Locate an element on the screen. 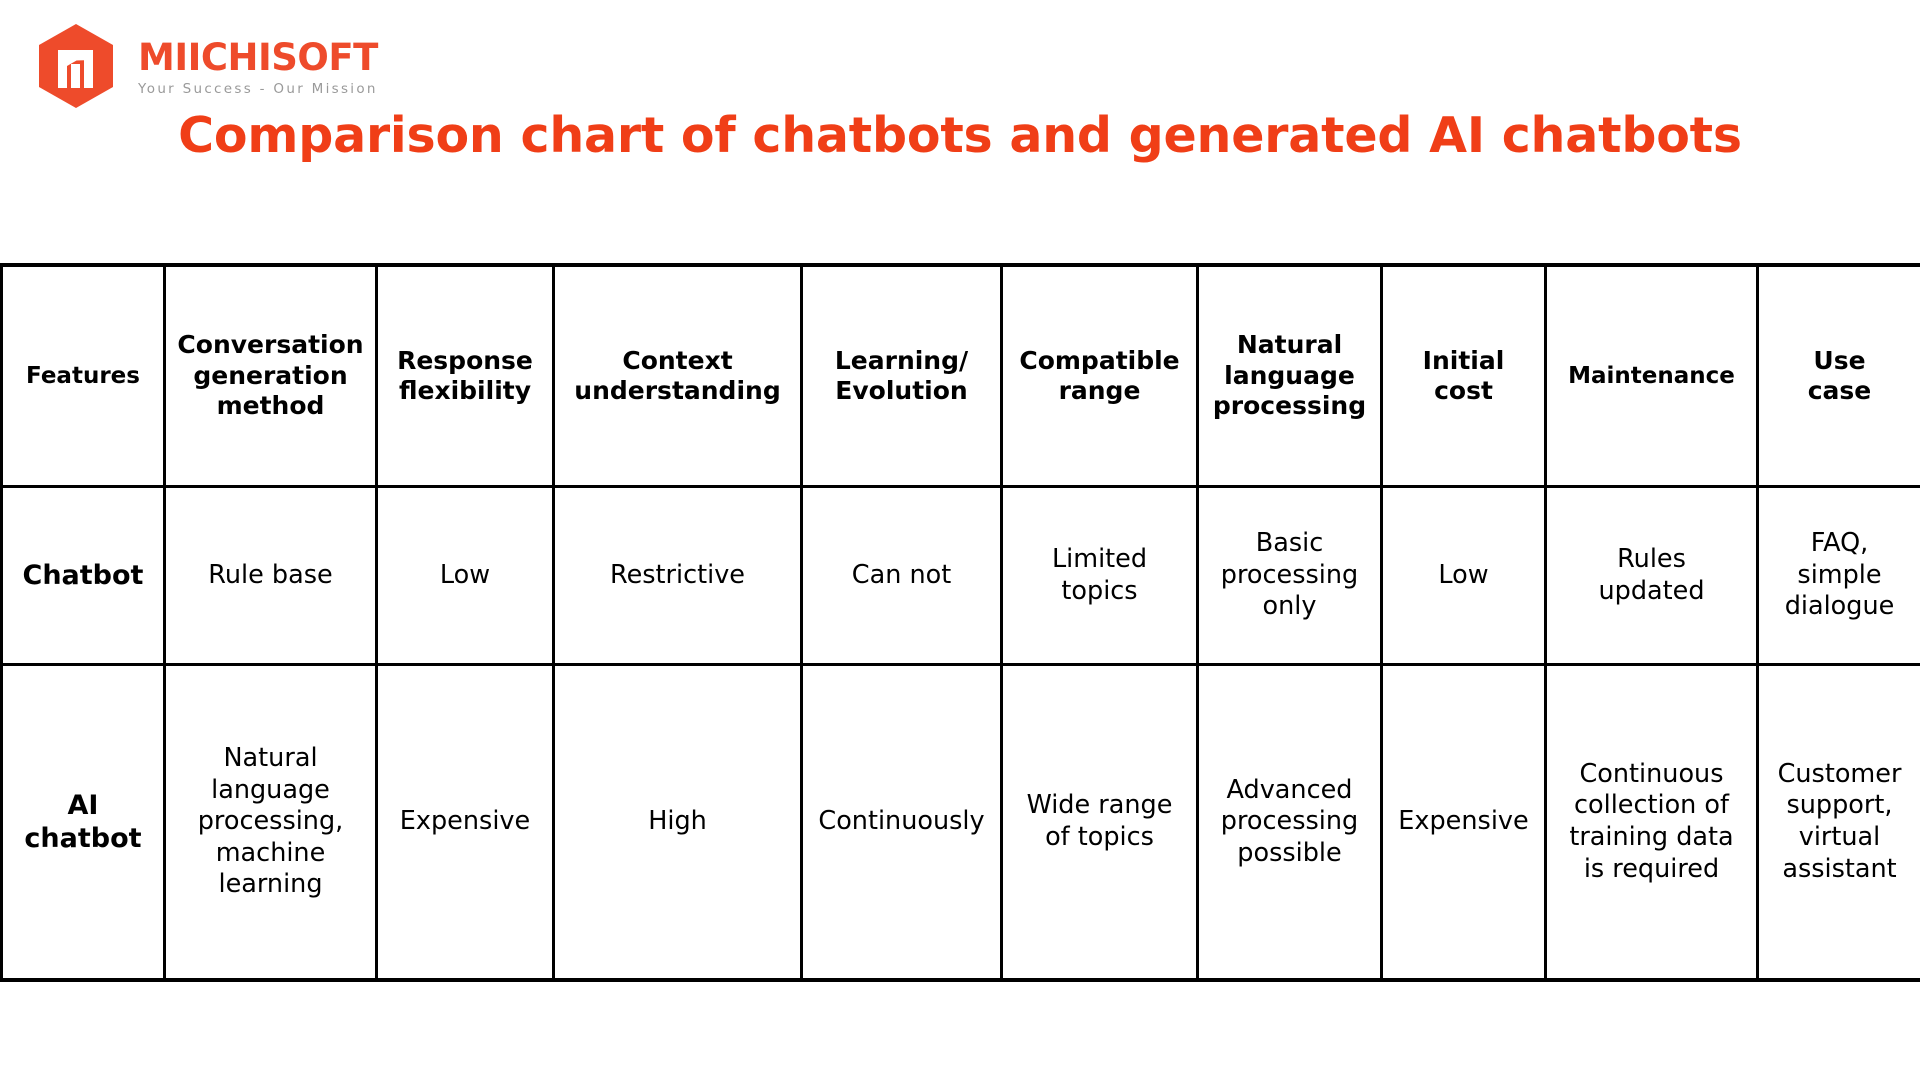 The height and width of the screenshot is (1080, 1920). brand-logo-block: MIICHISOFT Your Success - Our Mission is located at coordinates (204, 66).